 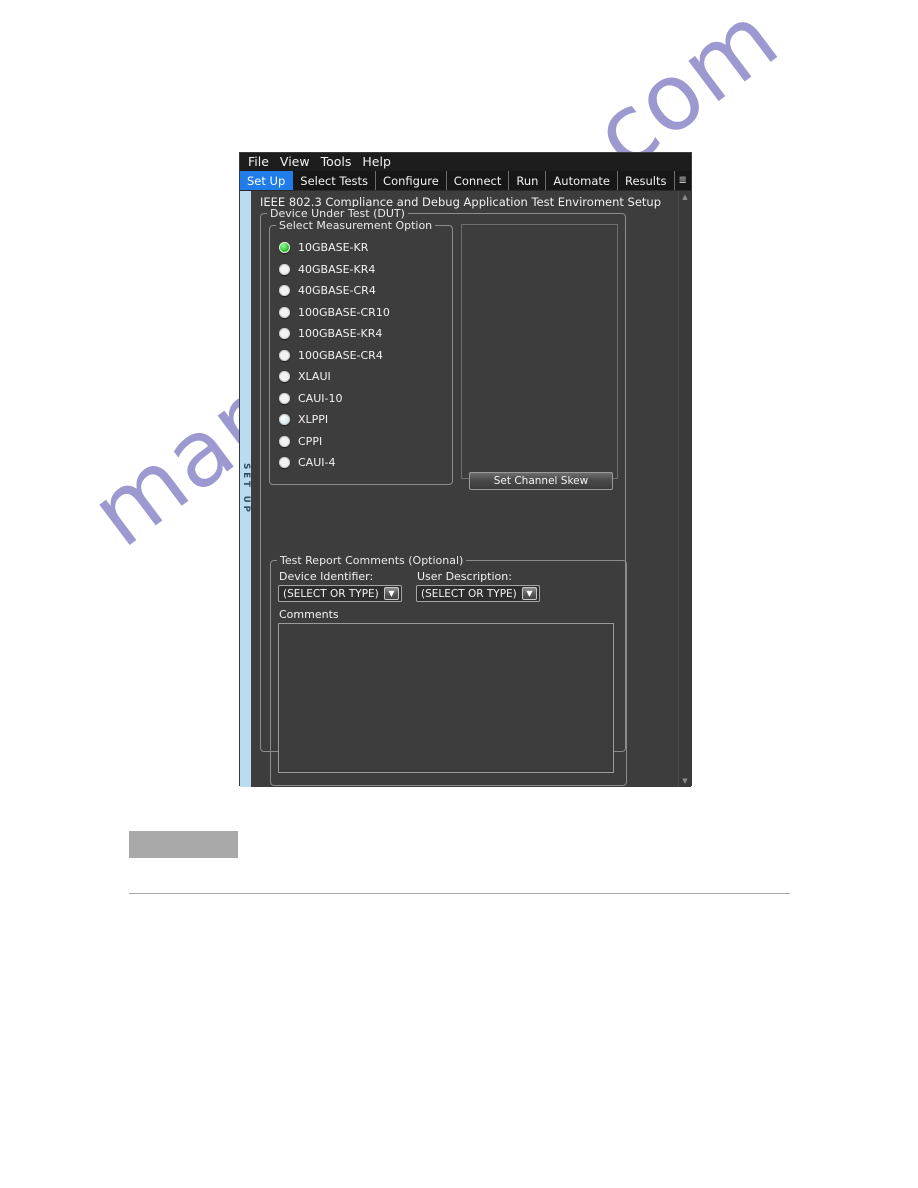 I want to click on radio-label: CPPI, so click(x=310, y=441).